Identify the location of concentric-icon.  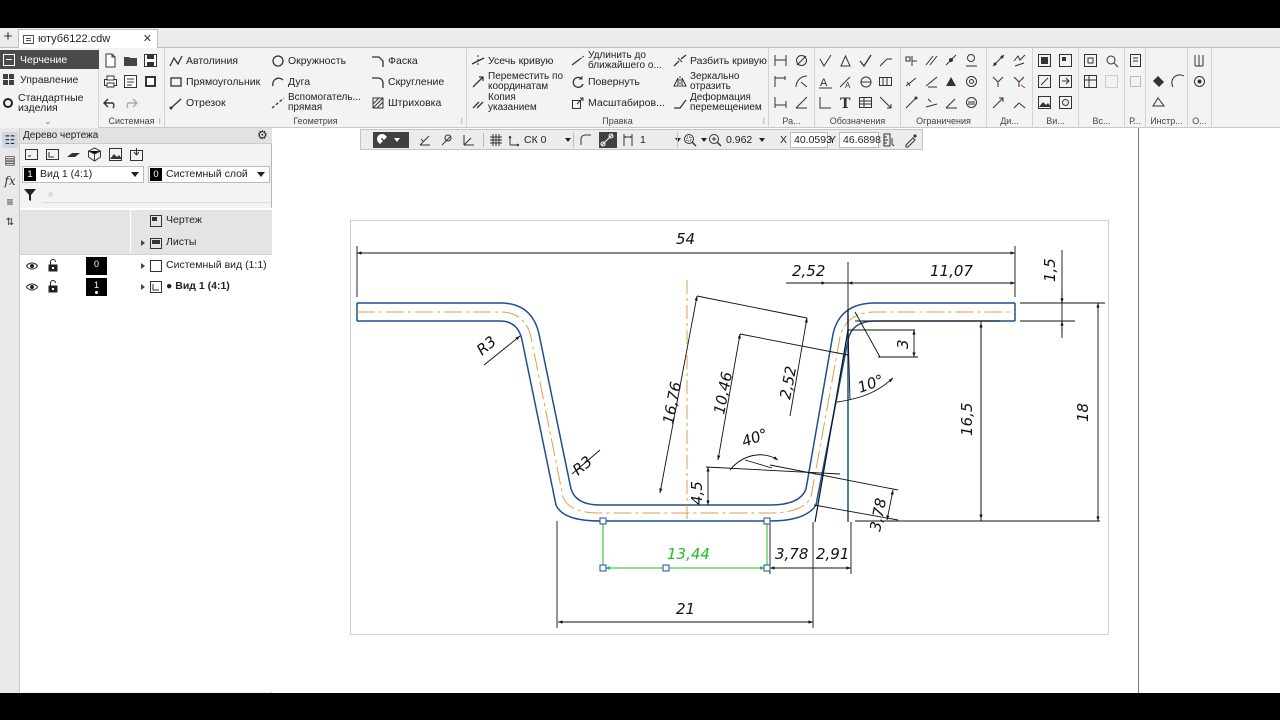
(971, 81).